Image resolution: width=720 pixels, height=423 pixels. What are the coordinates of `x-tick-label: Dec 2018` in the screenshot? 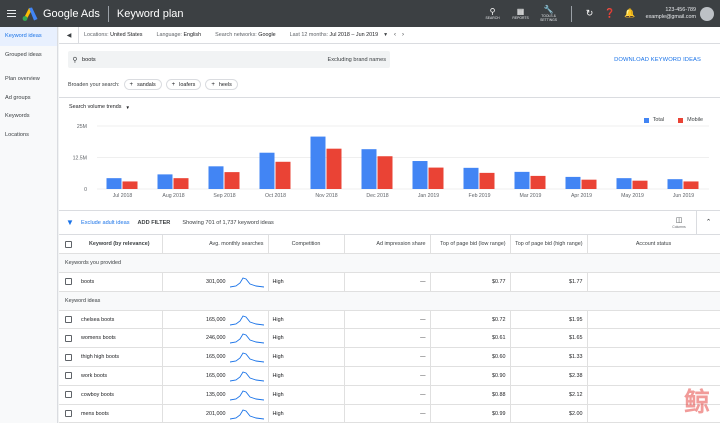 It's located at (377, 196).